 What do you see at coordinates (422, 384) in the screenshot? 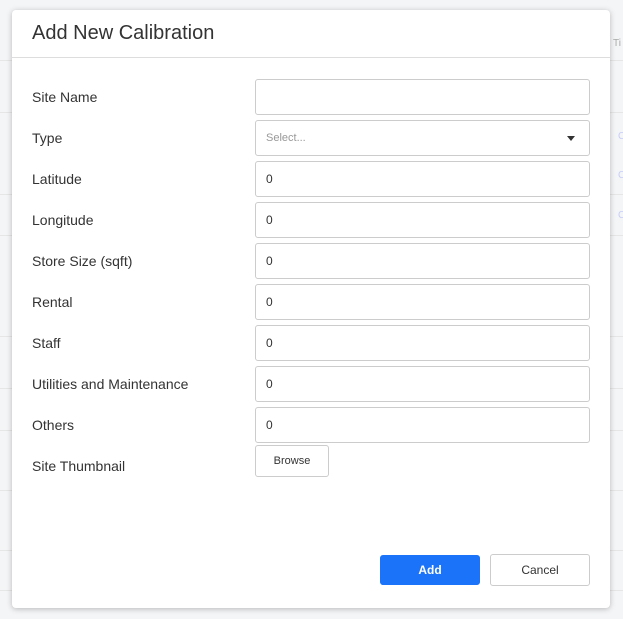
I see `utilities-input` at bounding box center [422, 384].